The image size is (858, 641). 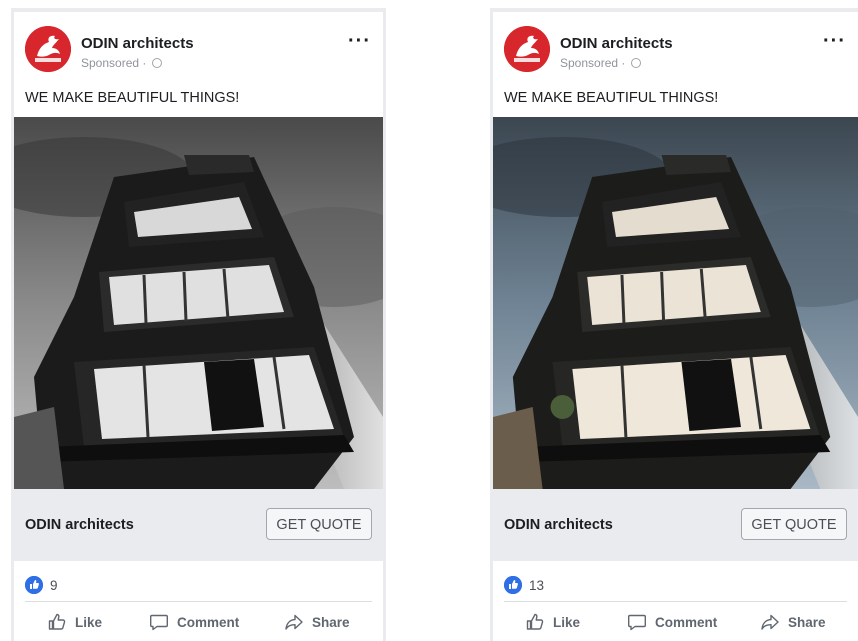 What do you see at coordinates (675, 581) in the screenshot?
I see `reactions-row: 13` at bounding box center [675, 581].